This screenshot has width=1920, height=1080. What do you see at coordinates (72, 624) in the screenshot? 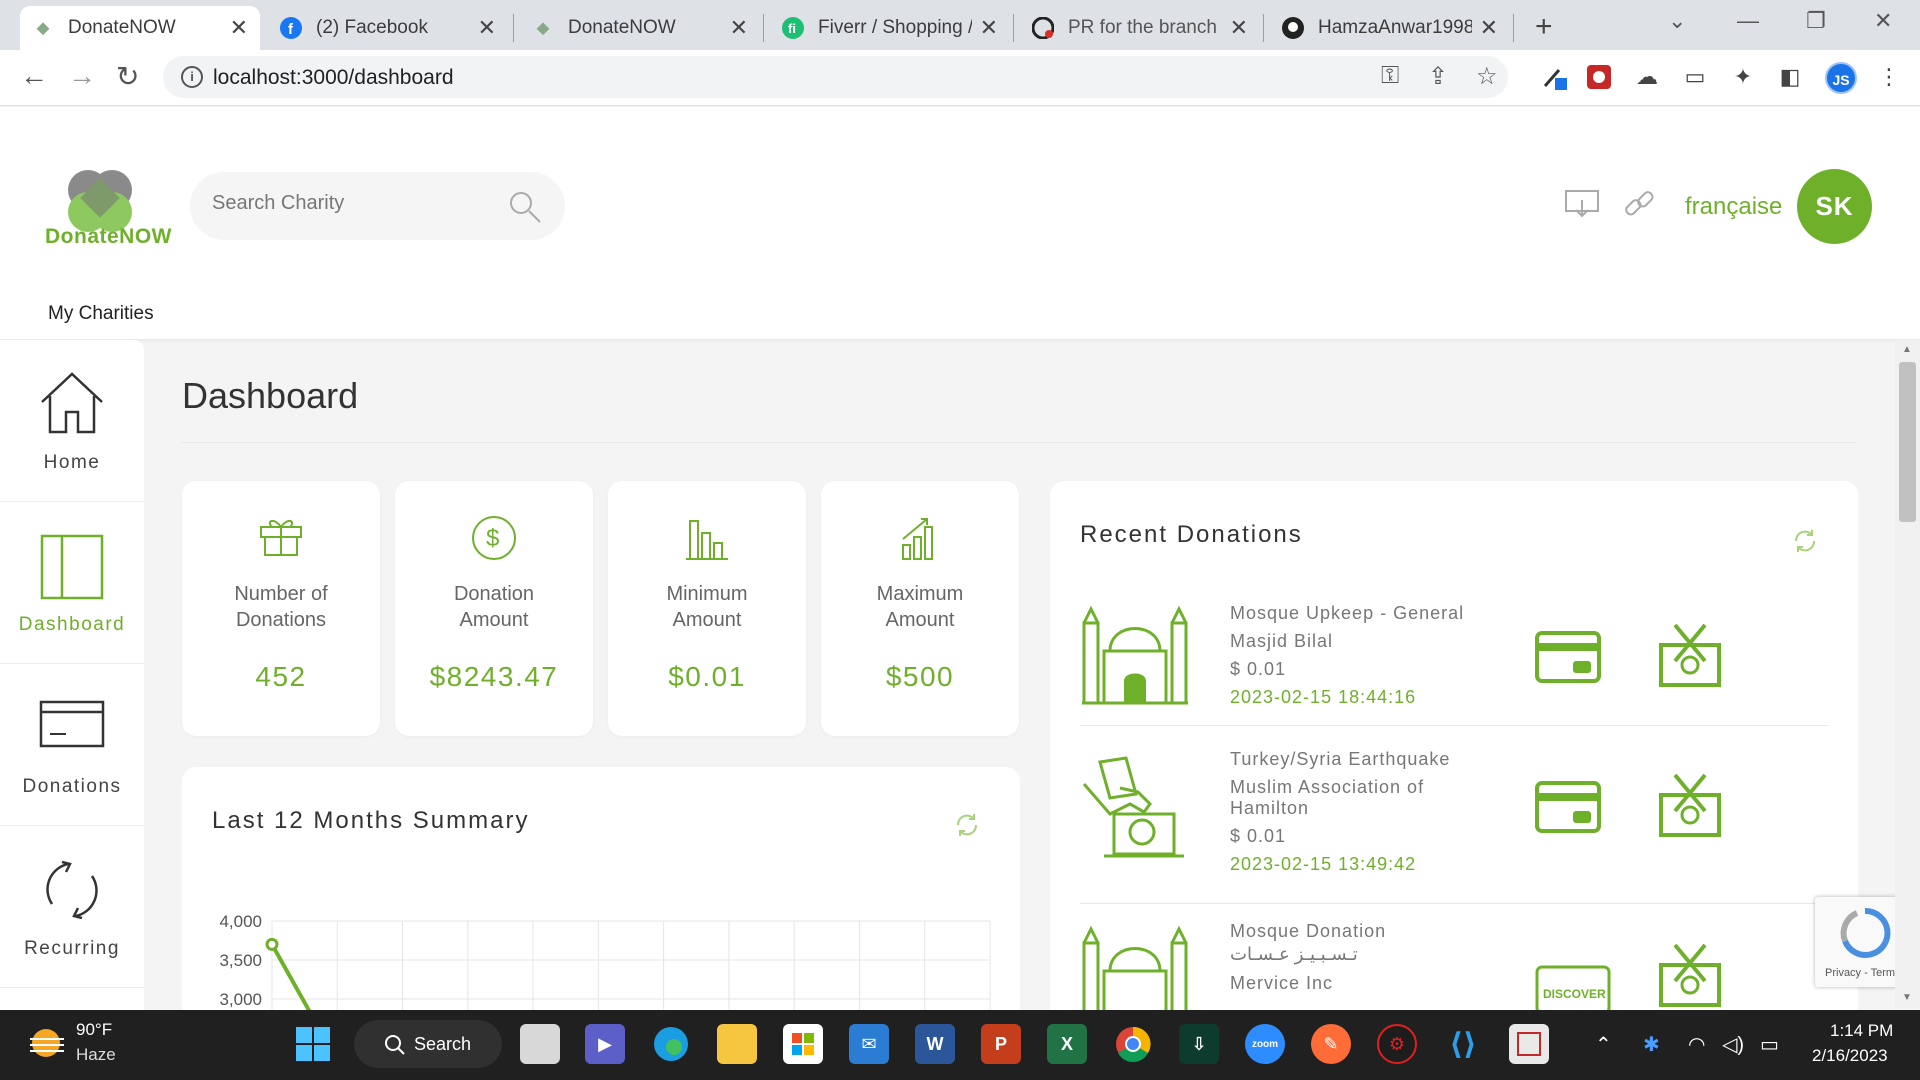
I see `sidebar-item-label: Dashboard` at bounding box center [72, 624].